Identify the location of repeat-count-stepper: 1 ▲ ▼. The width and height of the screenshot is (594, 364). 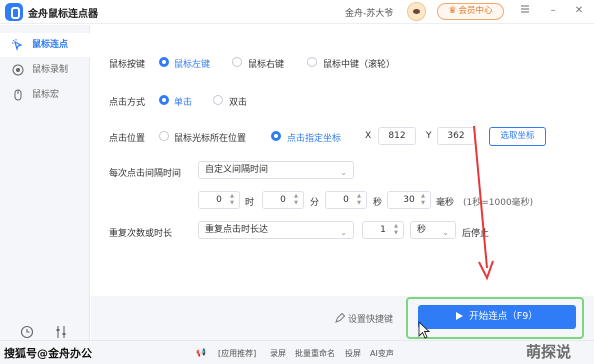
(383, 230).